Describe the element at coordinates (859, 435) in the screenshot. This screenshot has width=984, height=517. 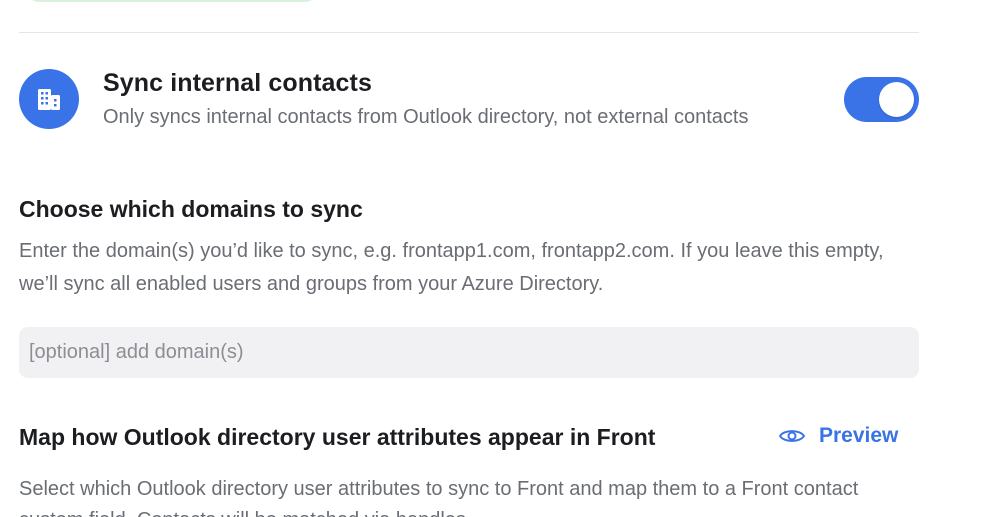
I see `preview-button-label: Preview` at that location.